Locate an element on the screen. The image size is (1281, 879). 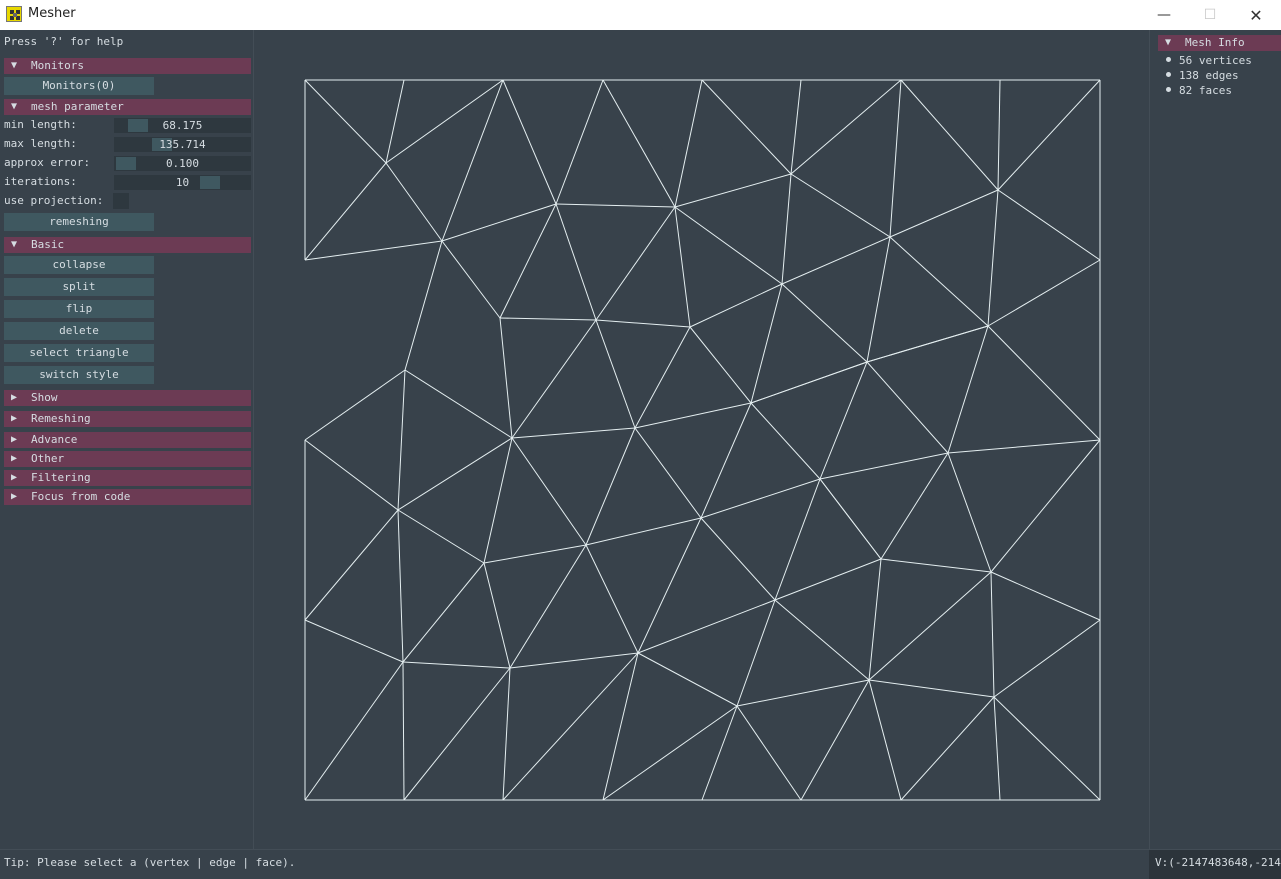
other-header: ▶ Other is located at coordinates (127, 459).